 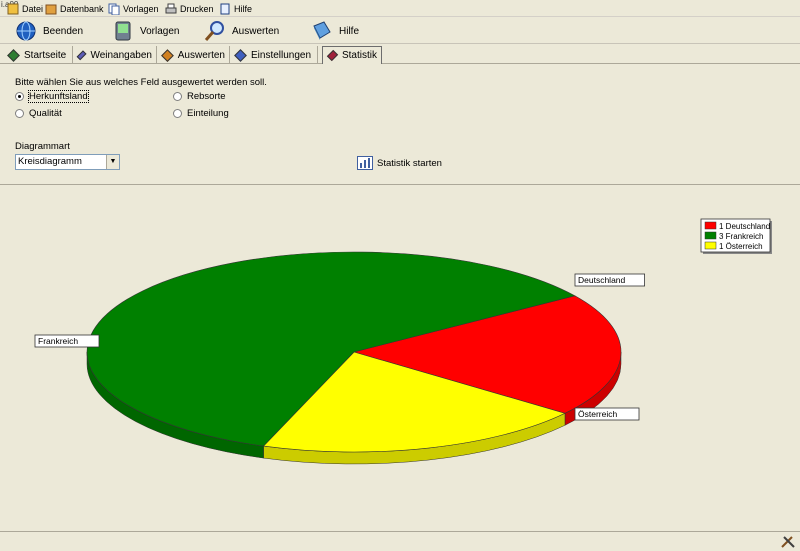 What do you see at coordinates (42, 146) in the screenshot?
I see `diagram-type-label: Diagrammart` at bounding box center [42, 146].